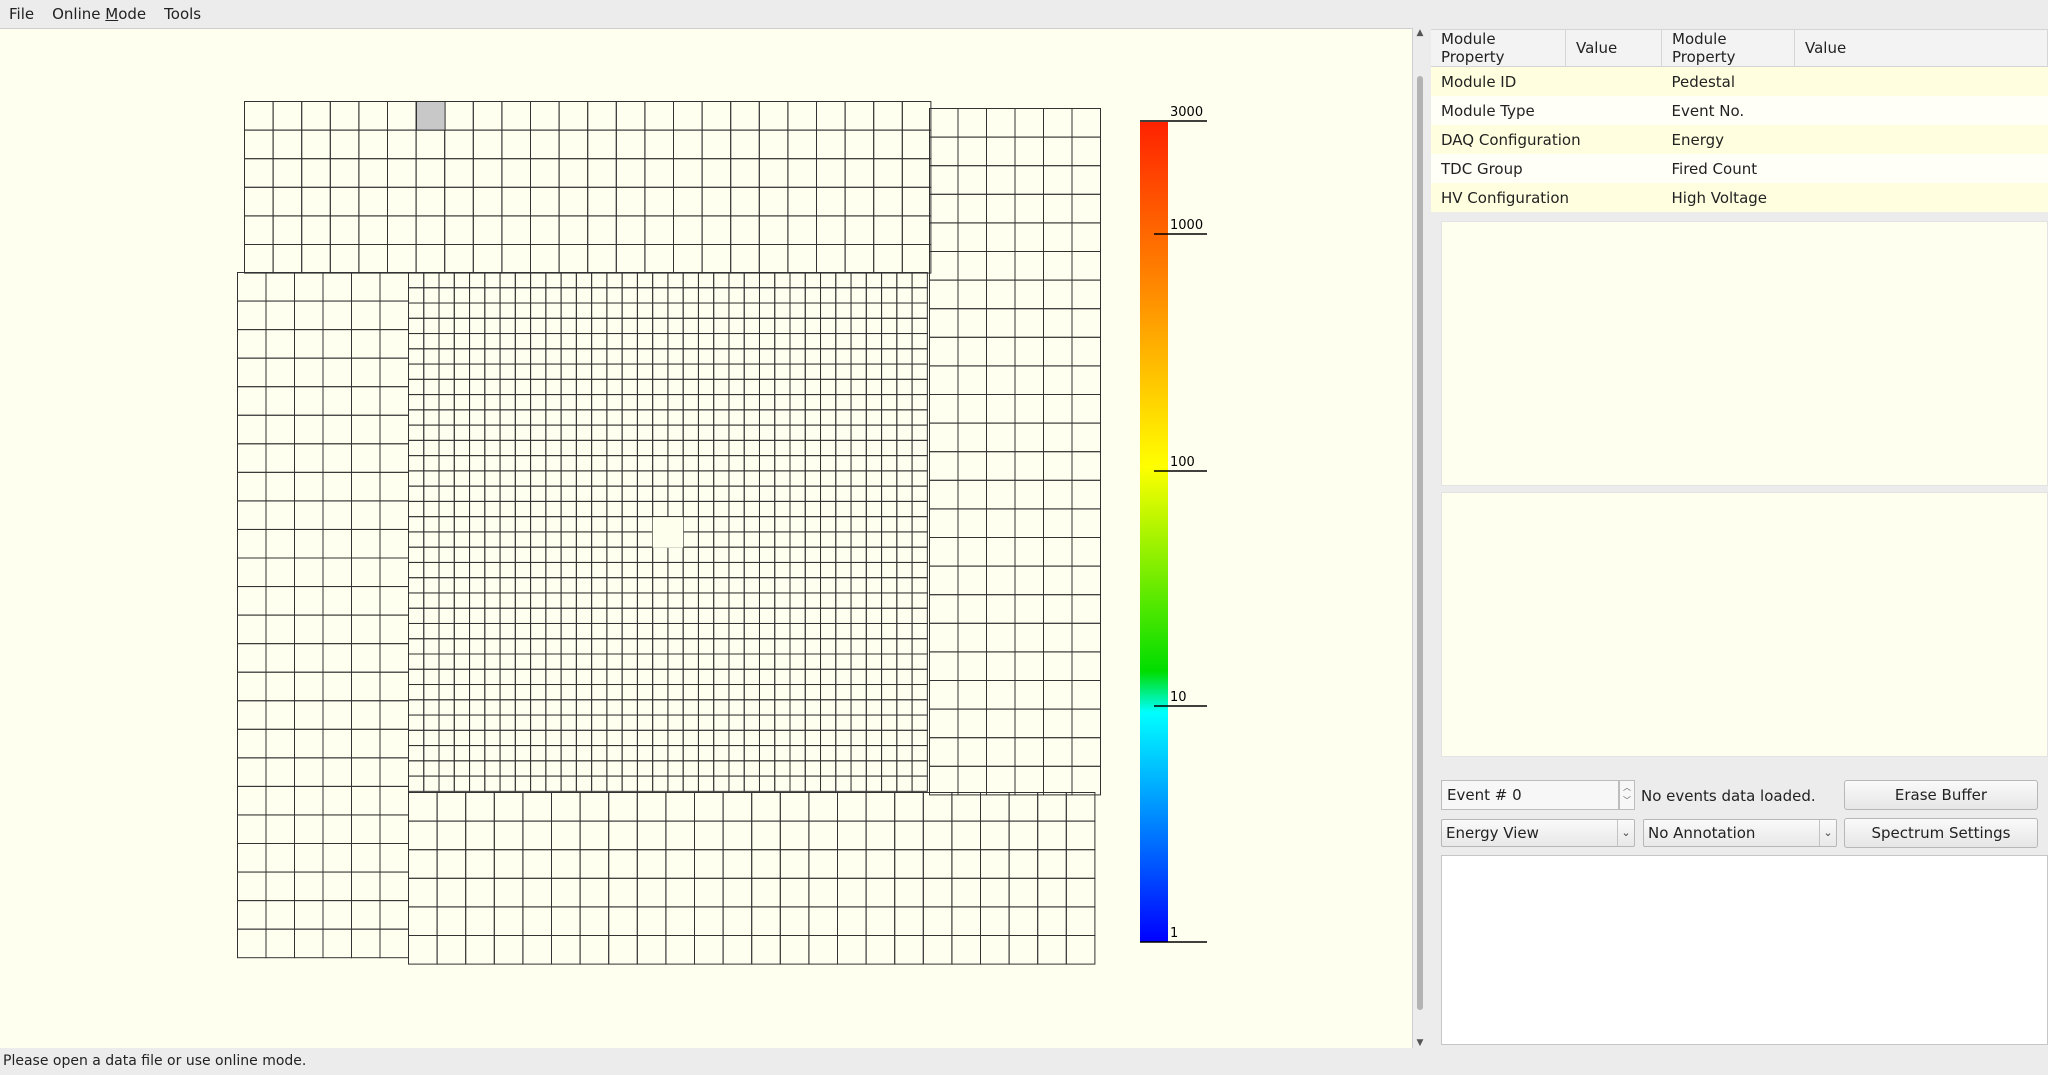 This screenshot has height=1075, width=2048. Describe the element at coordinates (1744, 950) in the screenshot. I see `log-output` at that location.